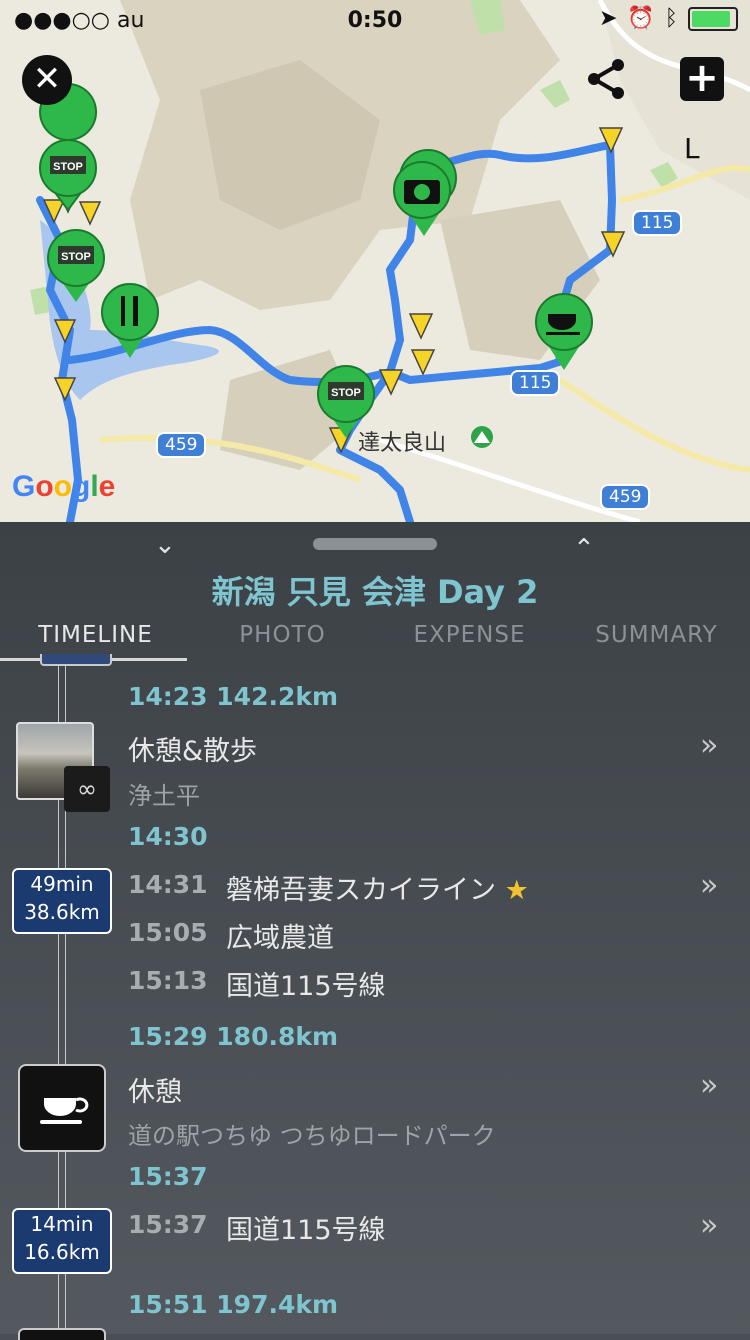  Describe the element at coordinates (702, 79) in the screenshot. I see `add-button: +` at that location.